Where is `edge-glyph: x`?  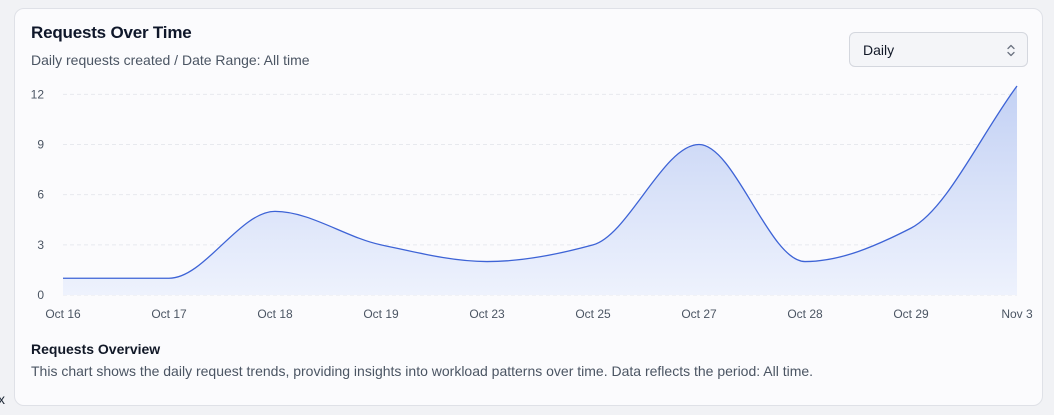 edge-glyph: x is located at coordinates (2, 399).